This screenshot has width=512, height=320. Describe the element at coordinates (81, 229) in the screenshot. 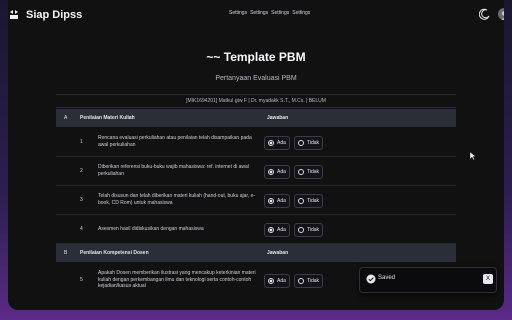

I see `question-number: 4` at that location.